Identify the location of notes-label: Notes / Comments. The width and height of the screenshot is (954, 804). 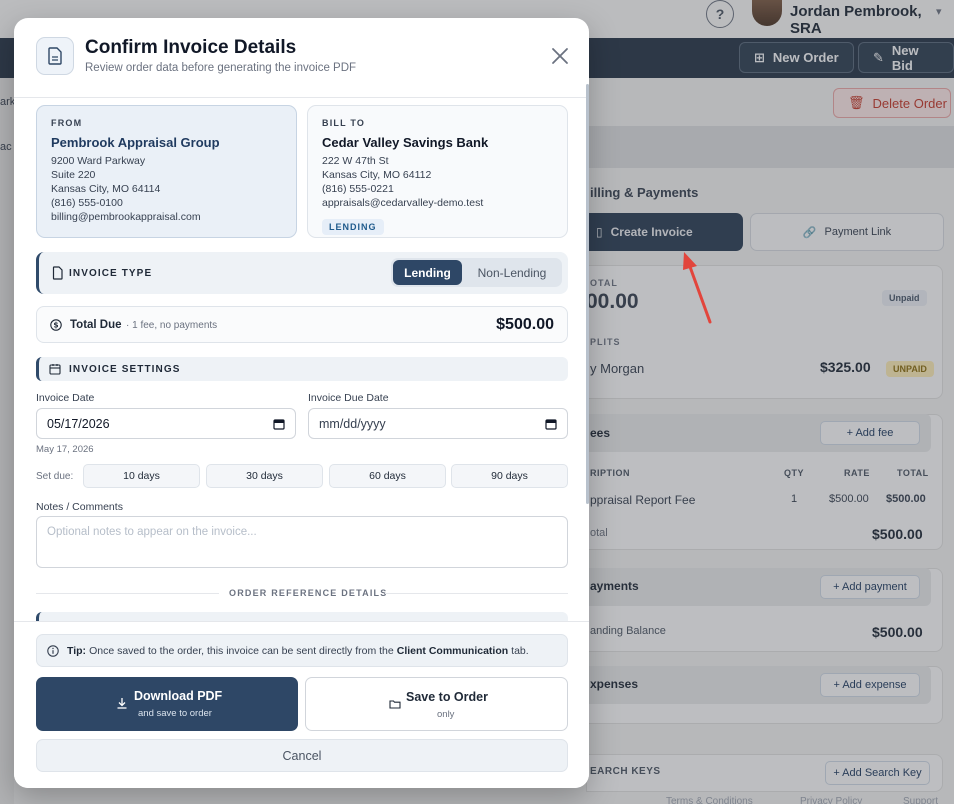
(79, 507).